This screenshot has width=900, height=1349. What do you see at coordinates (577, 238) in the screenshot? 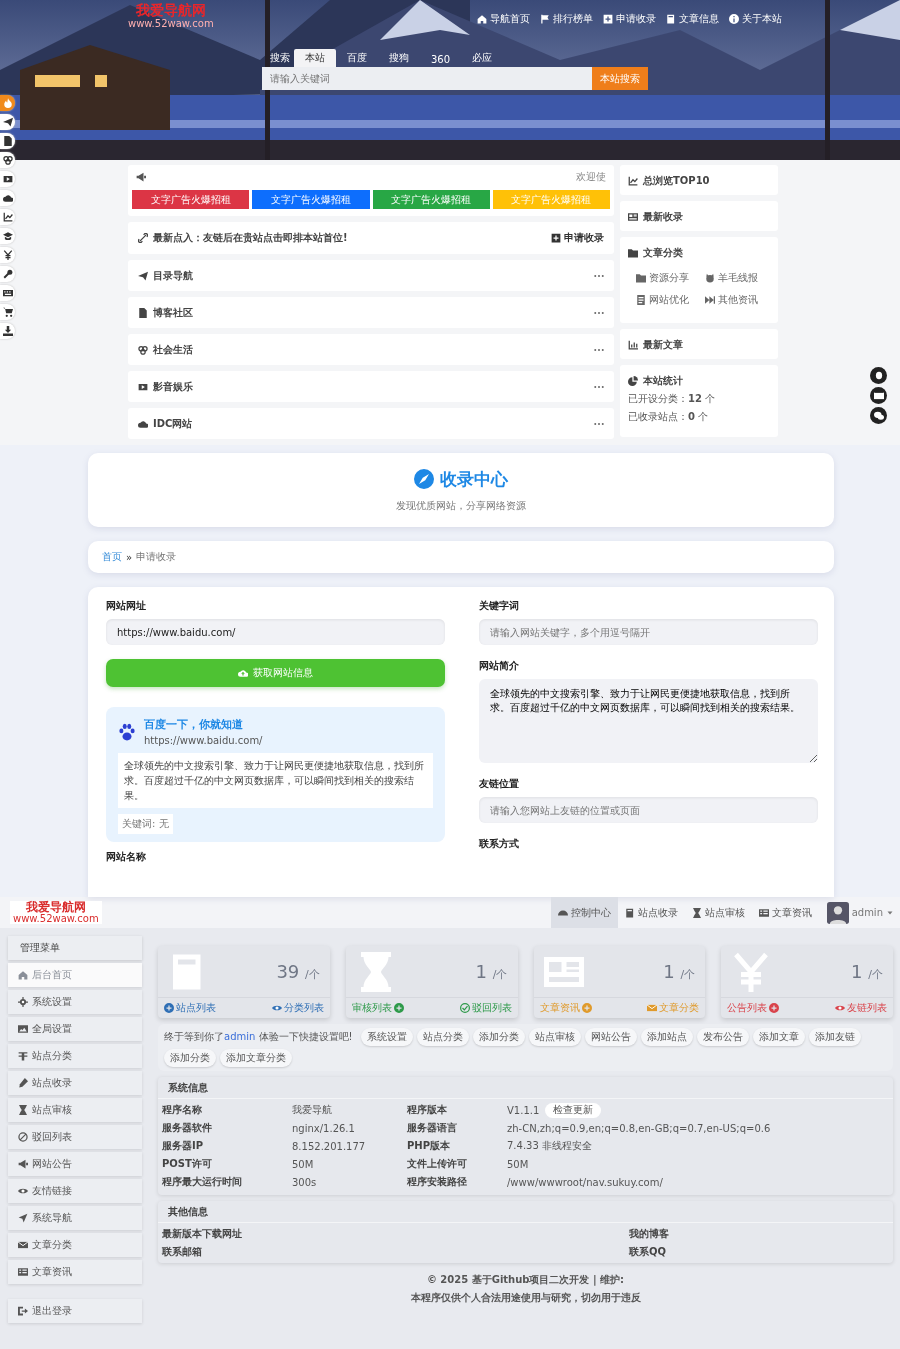
I see `apply-link: 申请收录` at bounding box center [577, 238].